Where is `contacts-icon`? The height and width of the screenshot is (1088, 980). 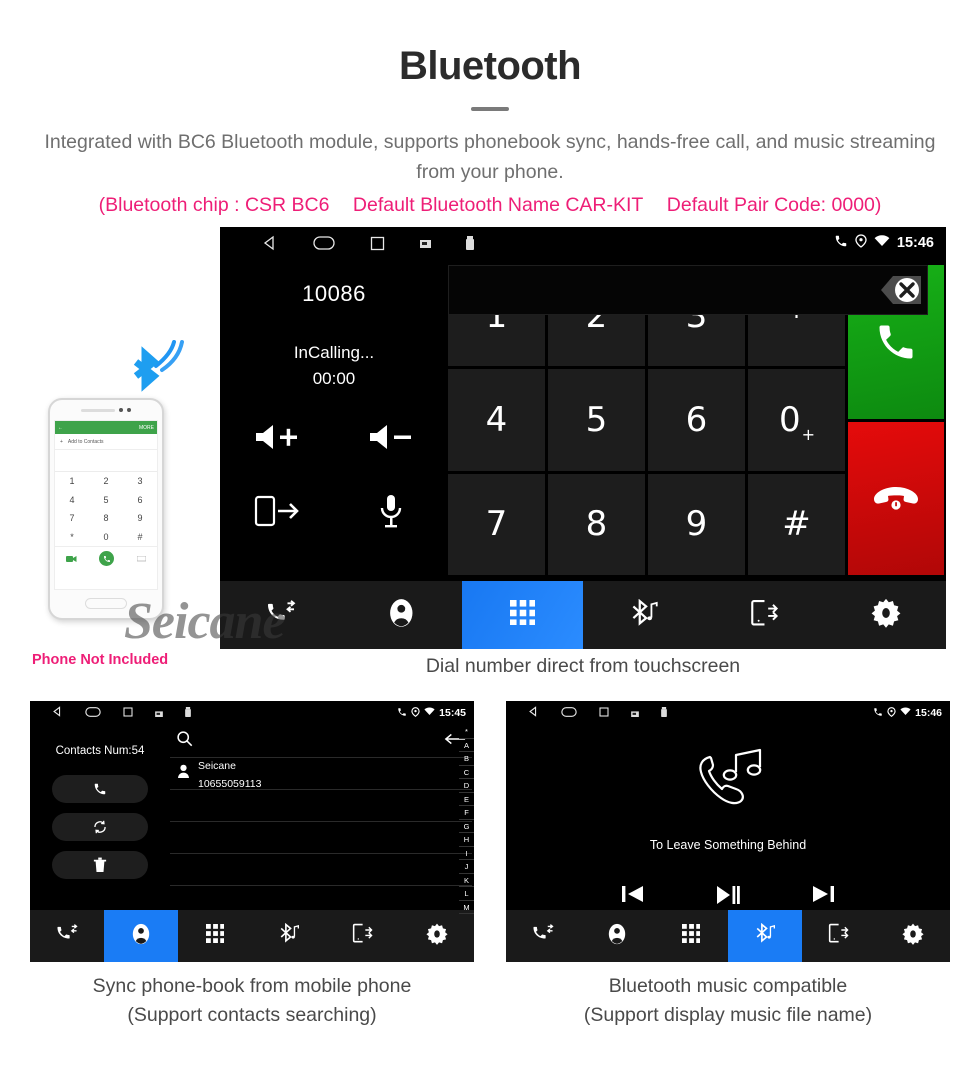
contacts-icon is located at coordinates (141, 936).